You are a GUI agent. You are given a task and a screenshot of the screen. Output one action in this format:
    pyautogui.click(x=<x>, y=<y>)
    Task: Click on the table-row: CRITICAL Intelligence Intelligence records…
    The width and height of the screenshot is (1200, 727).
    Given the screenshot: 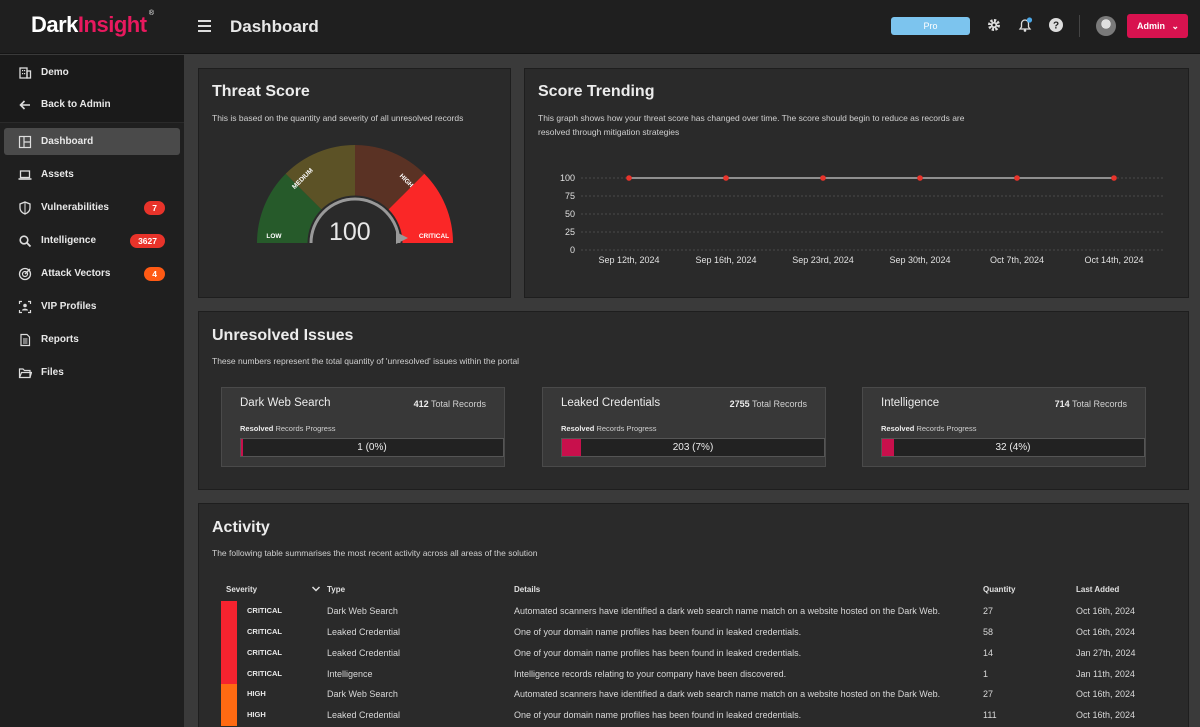 What is the action you would take?
    pyautogui.click(x=686, y=674)
    